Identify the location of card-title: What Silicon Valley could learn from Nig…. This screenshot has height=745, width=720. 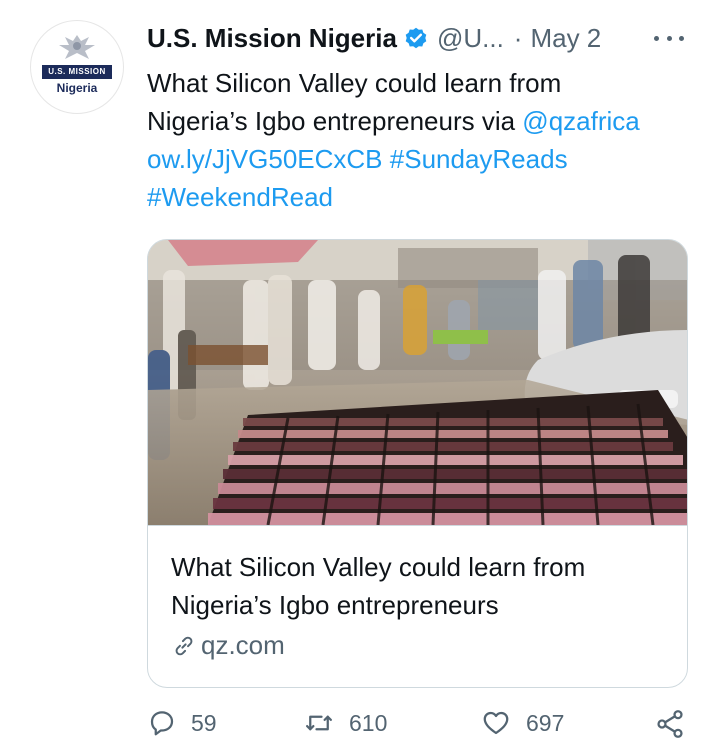
(421, 586).